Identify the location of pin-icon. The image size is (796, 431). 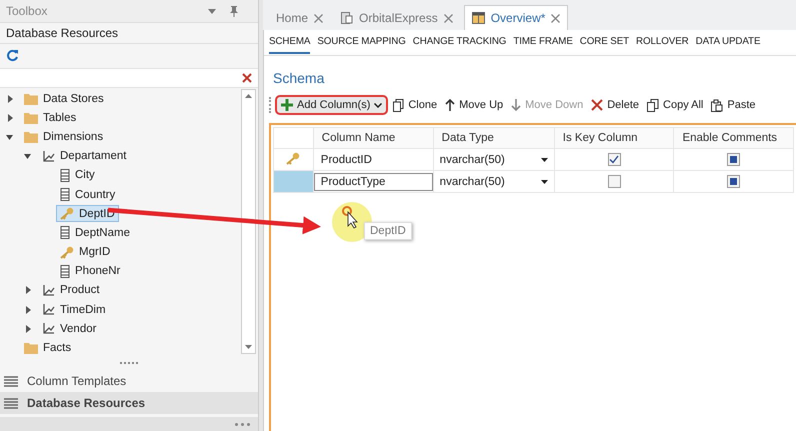
(234, 11).